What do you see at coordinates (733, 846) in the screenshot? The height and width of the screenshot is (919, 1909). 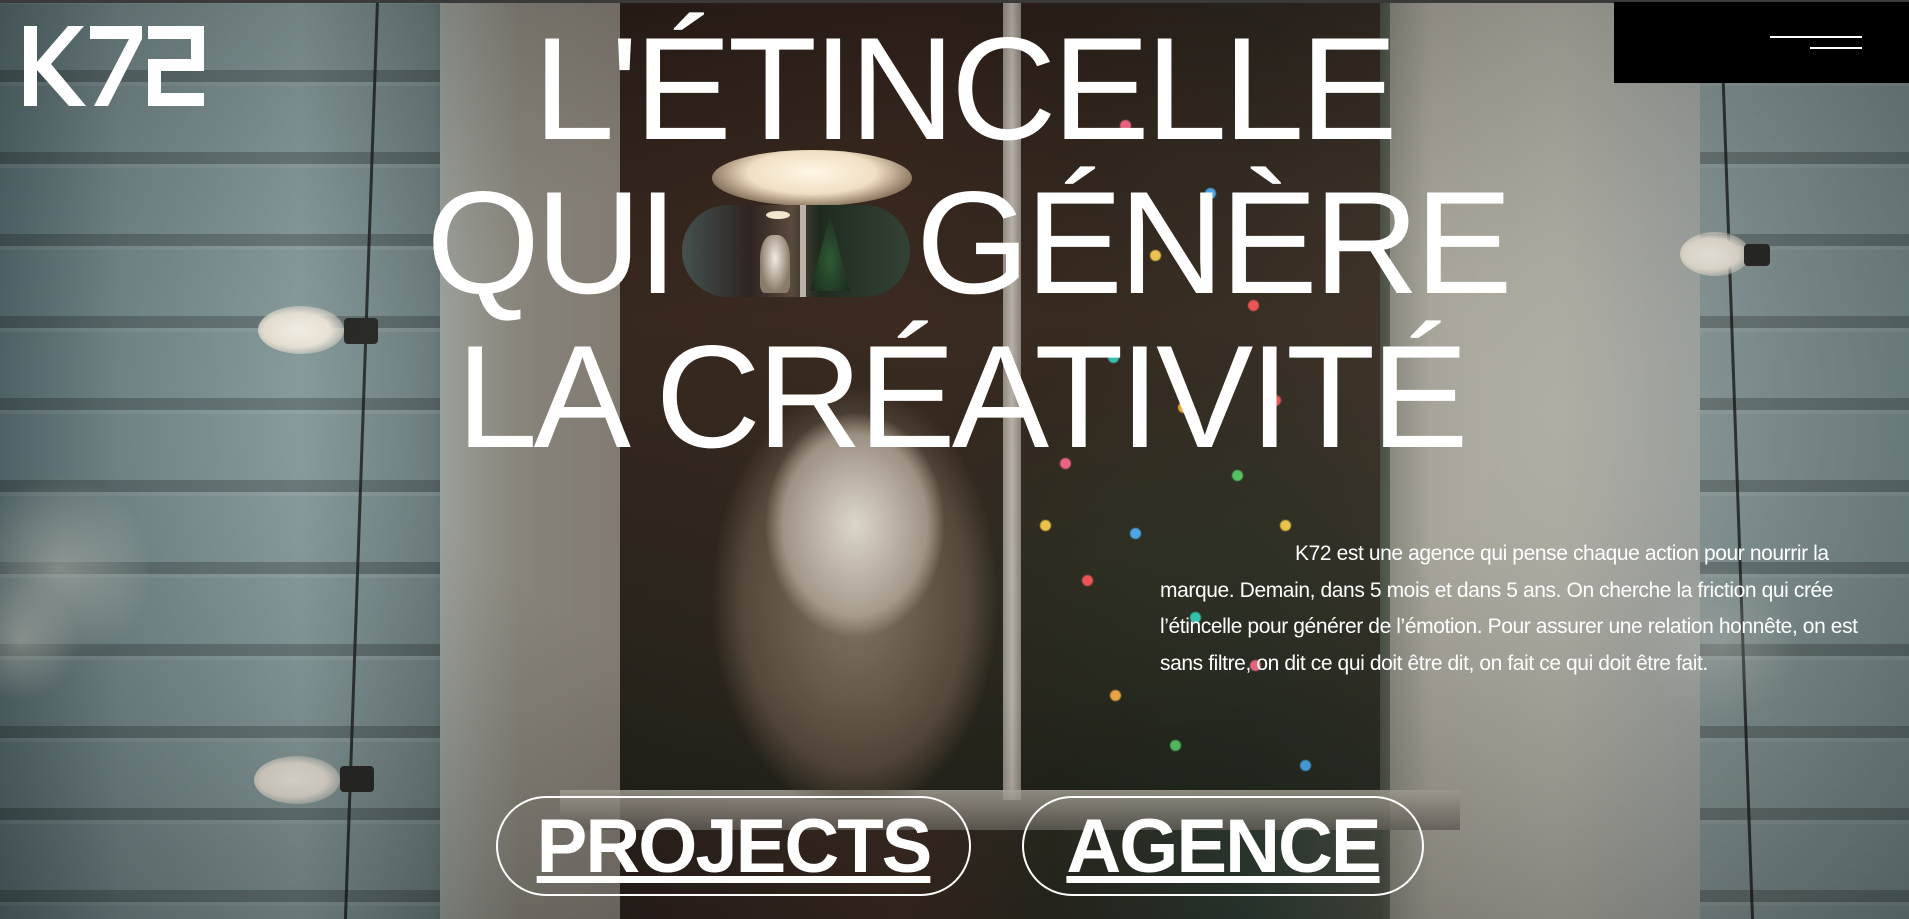 I see `projects-button: PROJECTS` at bounding box center [733, 846].